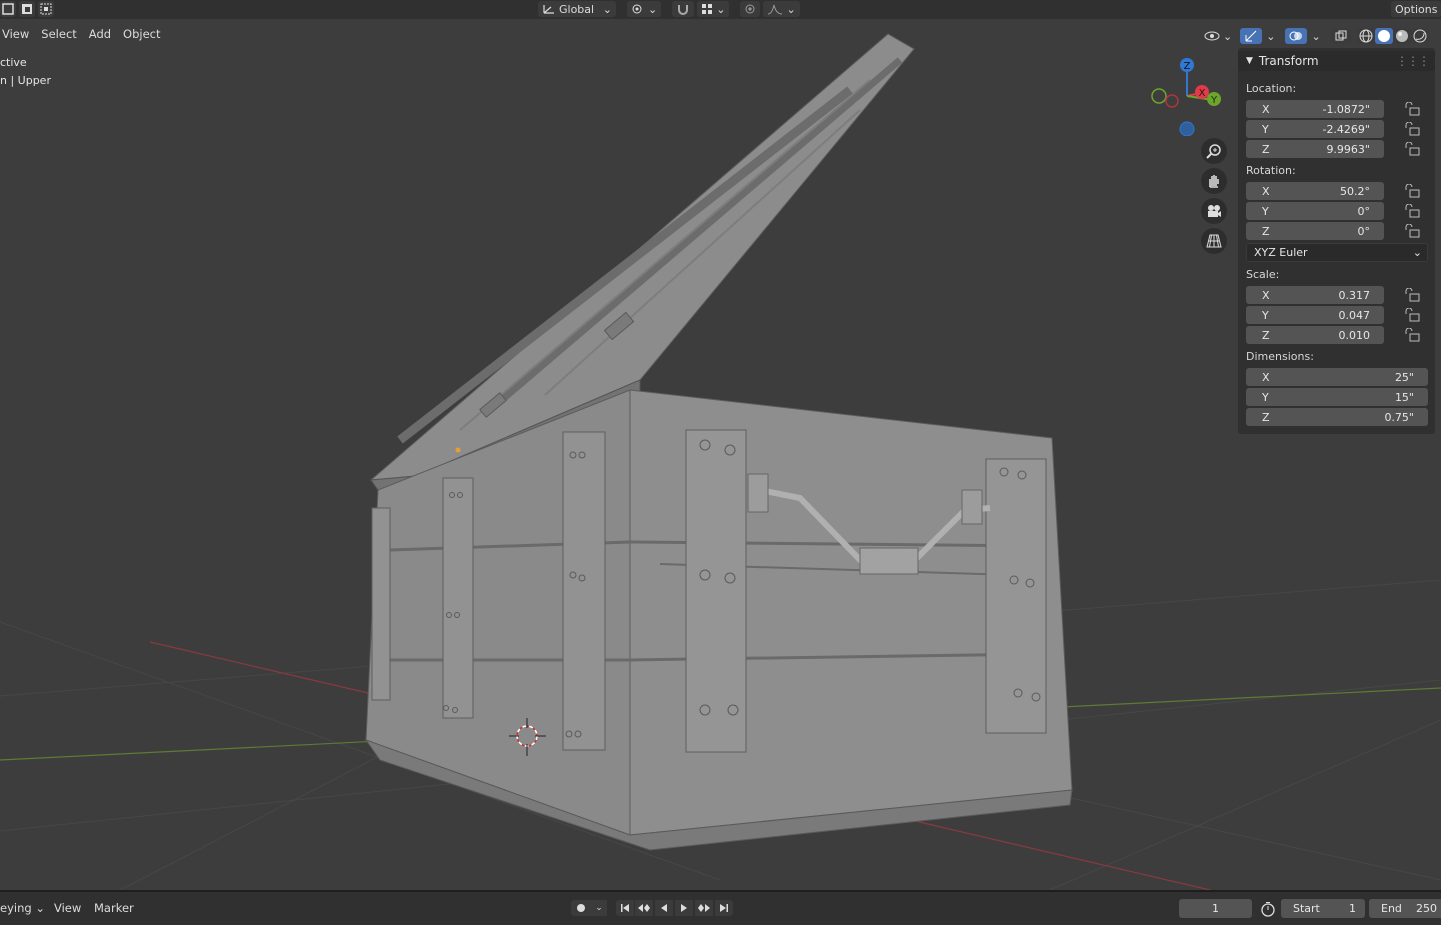 This screenshot has width=1441, height=925. I want to click on overlays-toggle, so click(1296, 36).